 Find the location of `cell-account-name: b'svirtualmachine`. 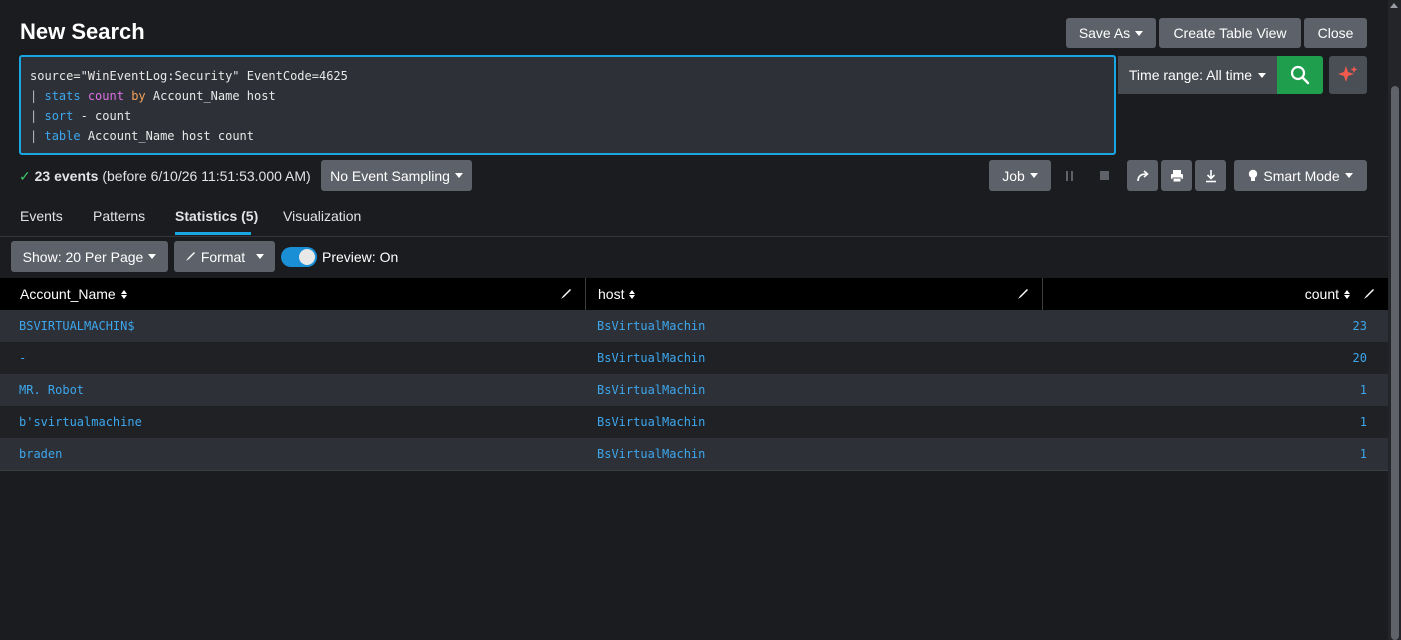

cell-account-name: b'svirtualmachine is located at coordinates (80, 422).